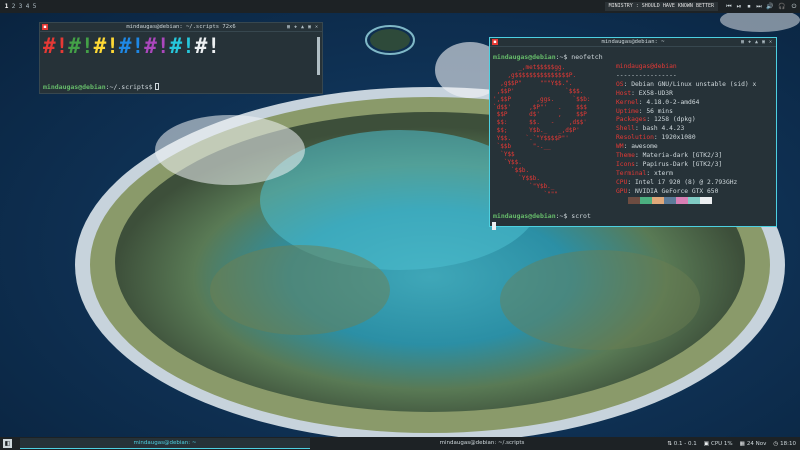 The image size is (800, 450). I want to click on date-widget: ▦ 24 Nov, so click(753, 444).